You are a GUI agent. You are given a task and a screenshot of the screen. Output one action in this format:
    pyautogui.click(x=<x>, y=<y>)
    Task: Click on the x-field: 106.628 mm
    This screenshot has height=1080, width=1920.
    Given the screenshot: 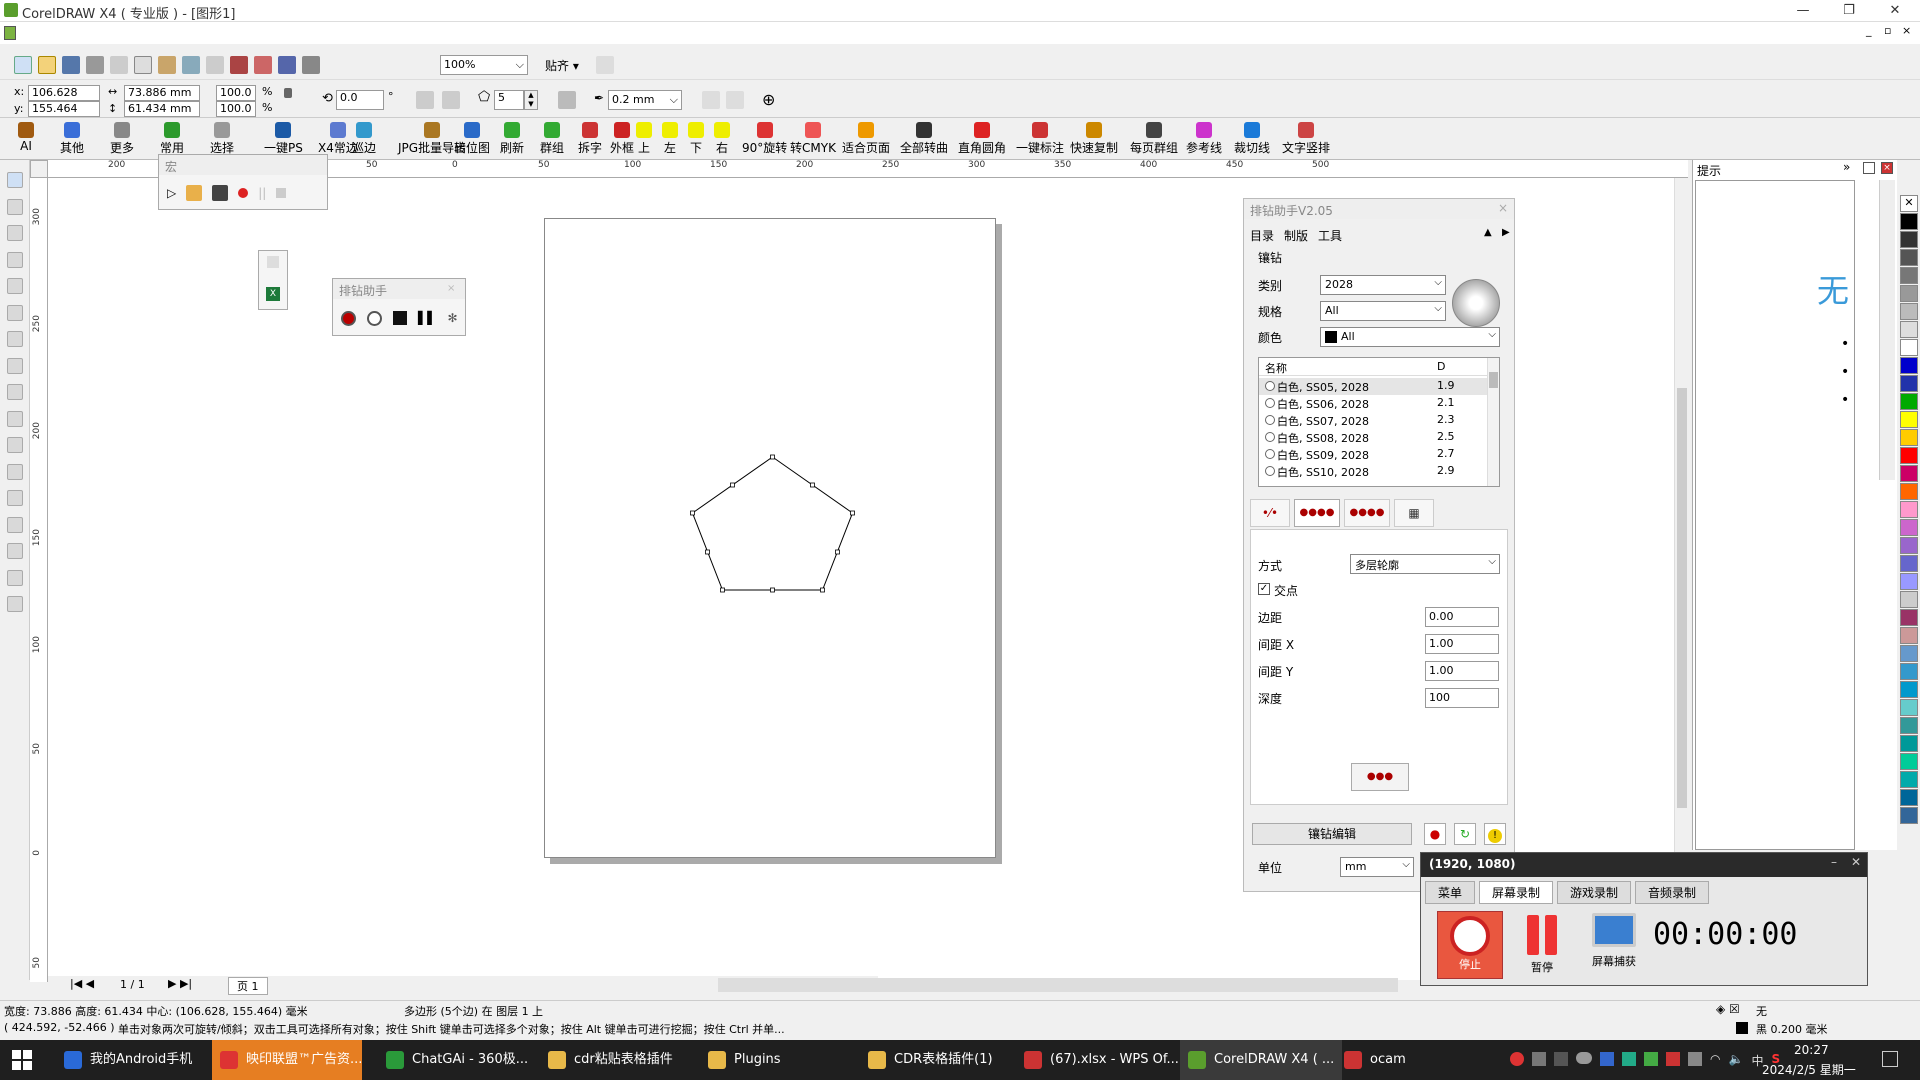 What is the action you would take?
    pyautogui.click(x=64, y=99)
    